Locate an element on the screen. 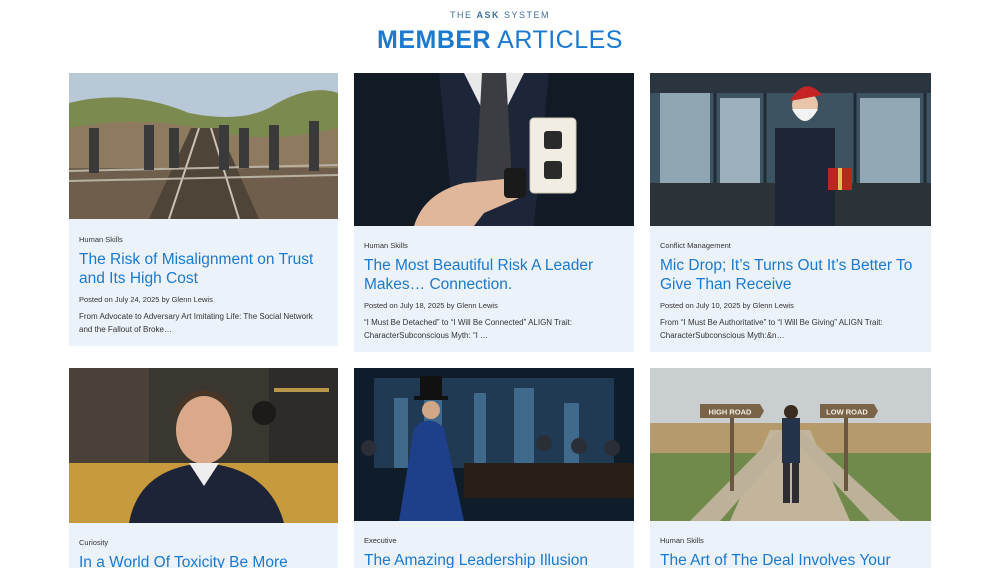 The height and width of the screenshot is (568, 1000). article-category: Executive is located at coordinates (494, 540).